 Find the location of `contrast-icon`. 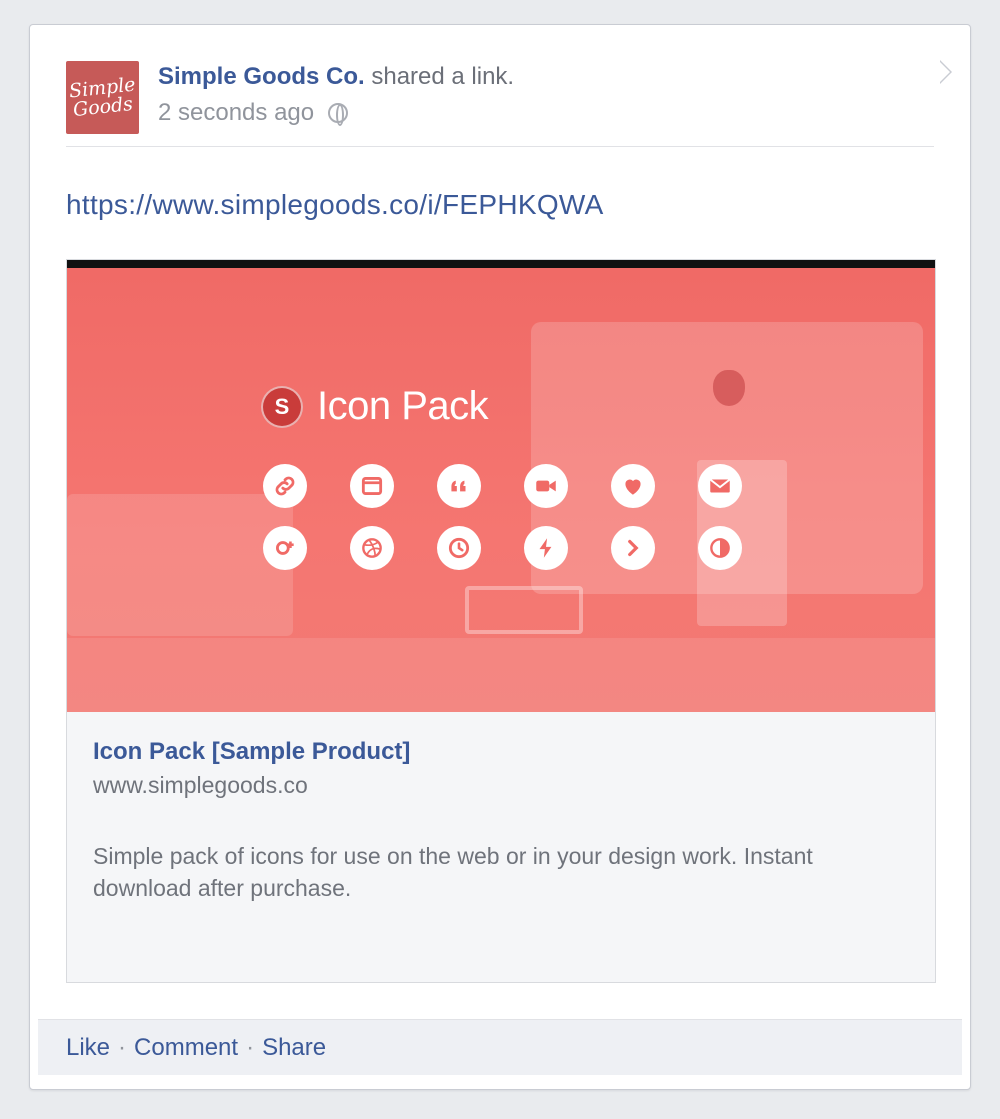

contrast-icon is located at coordinates (720, 548).